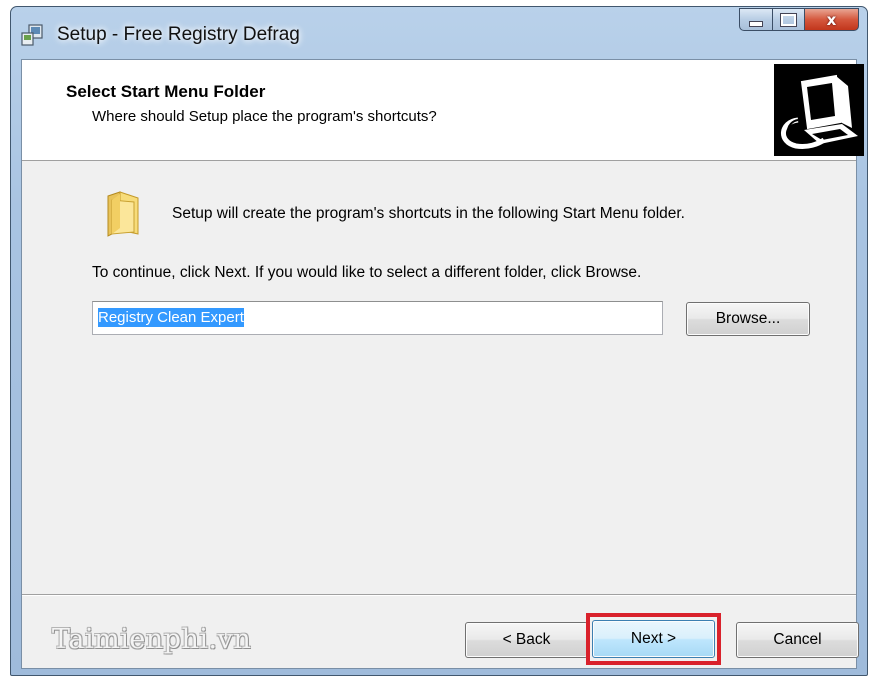  What do you see at coordinates (166, 91) in the screenshot?
I see `page-title: Select Start Menu Folder` at bounding box center [166, 91].